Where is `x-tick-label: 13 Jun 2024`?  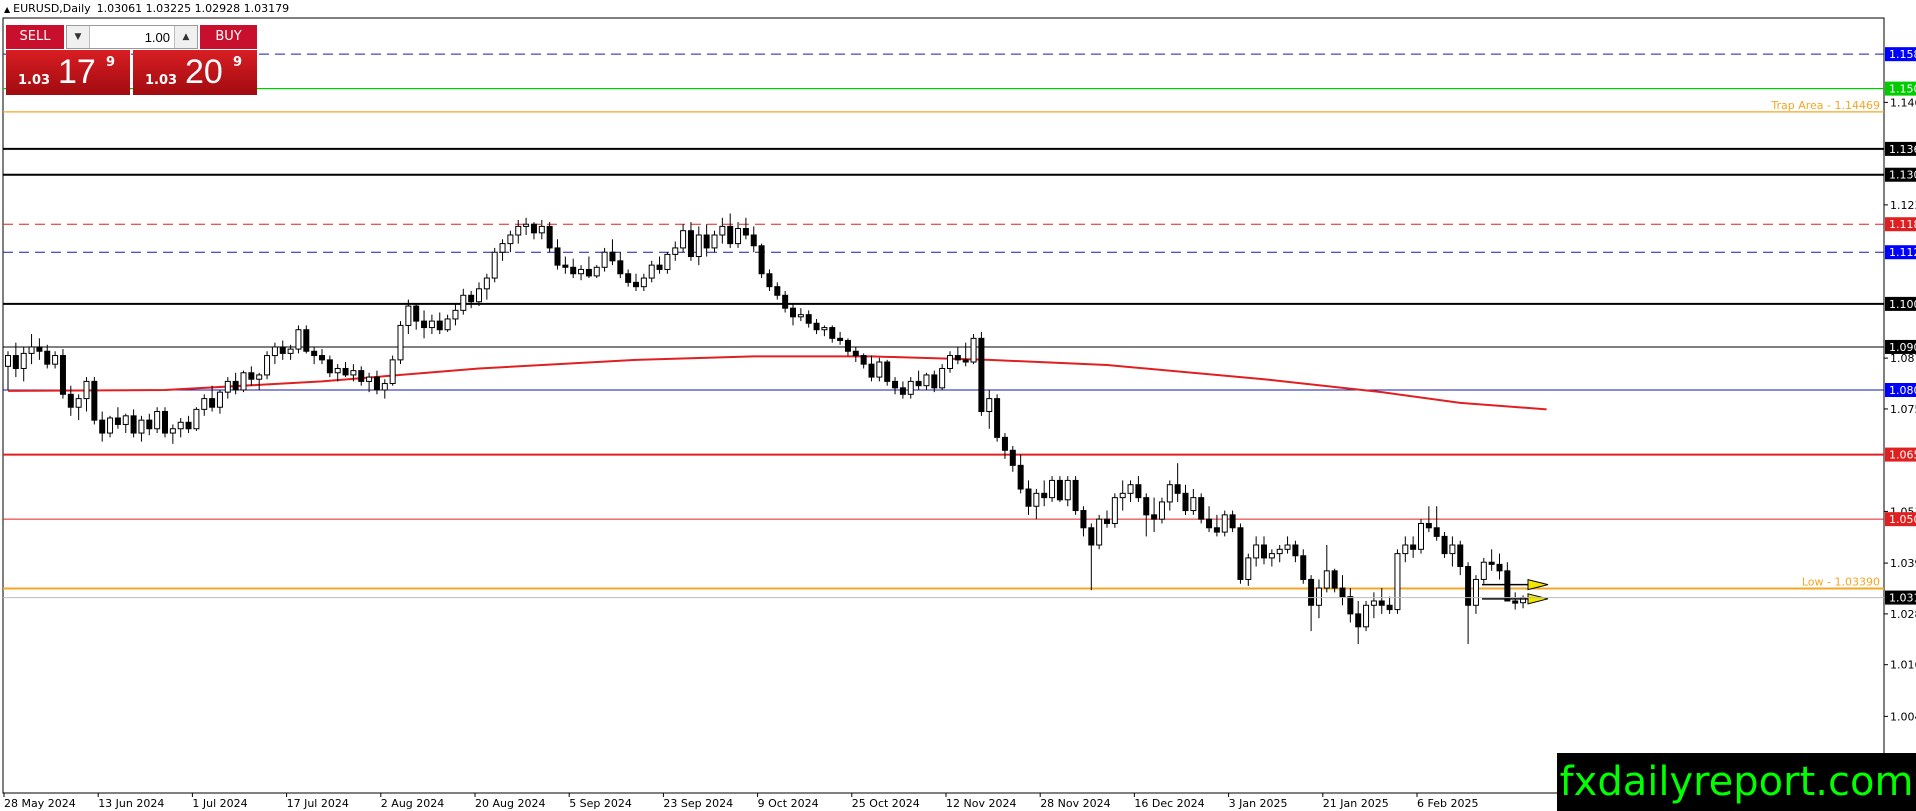 x-tick-label: 13 Jun 2024 is located at coordinates (131, 803).